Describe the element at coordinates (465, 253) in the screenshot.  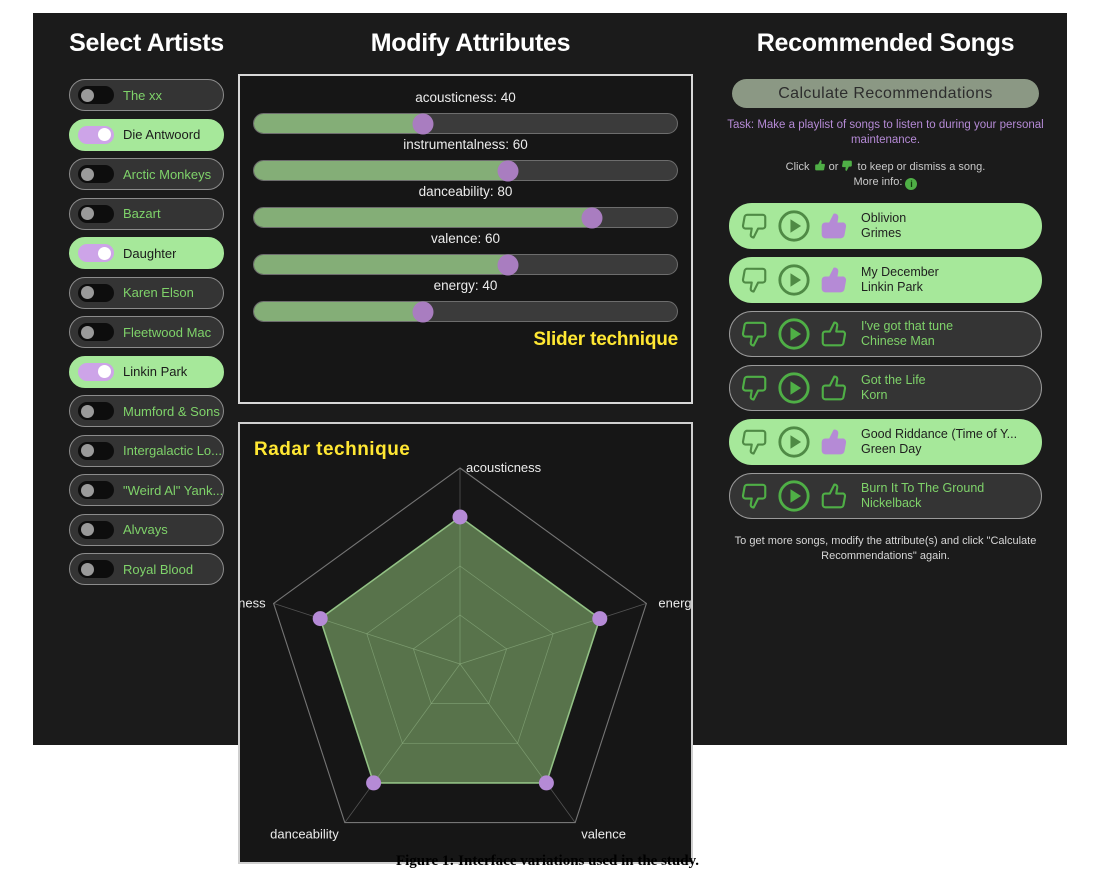
I see `slider-block: valence: 60` at that location.